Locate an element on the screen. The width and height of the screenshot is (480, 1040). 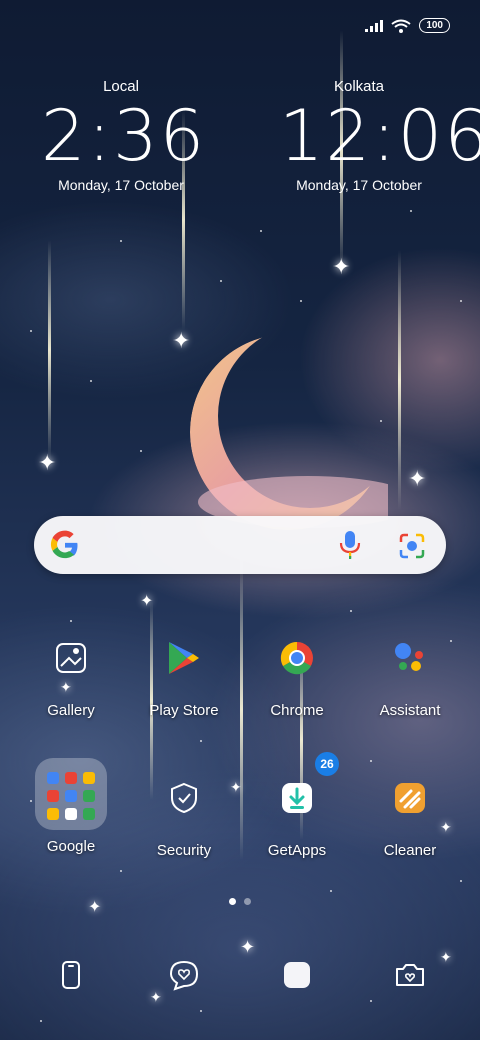
page-indicator is located at coordinates (240, 901).